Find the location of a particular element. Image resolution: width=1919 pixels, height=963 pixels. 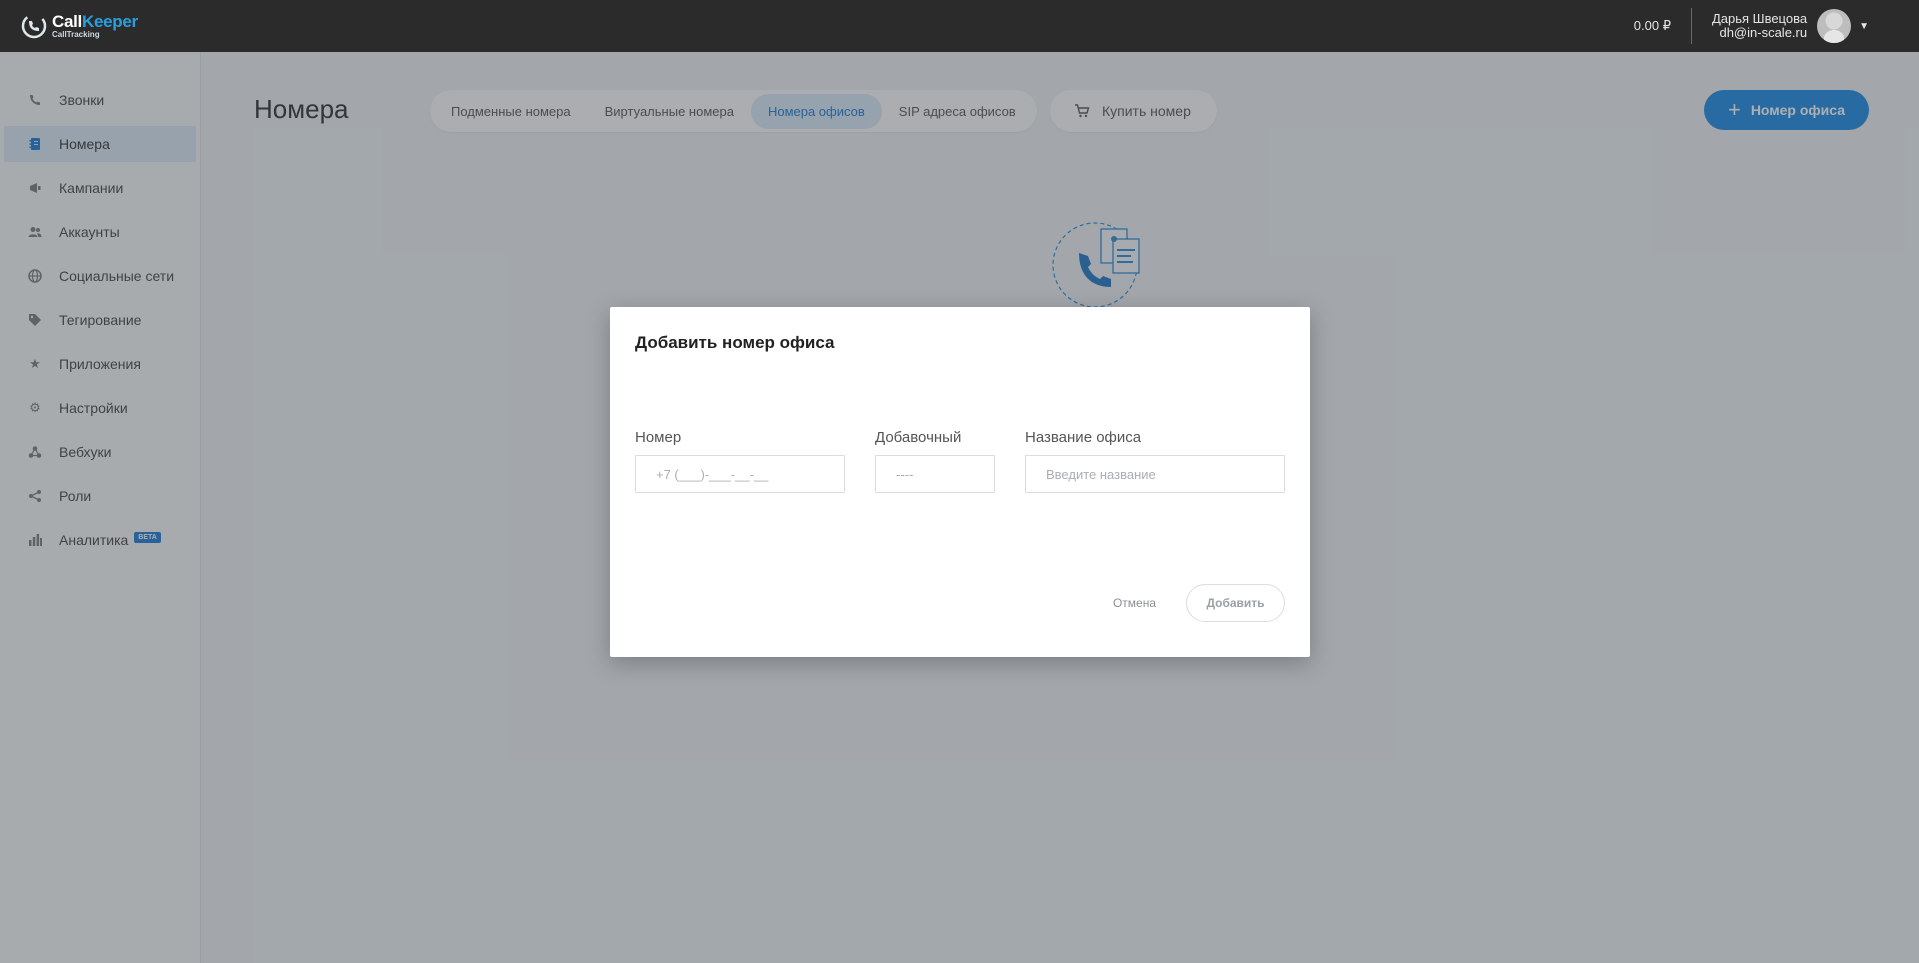

office-name-label: Название офиса is located at coordinates (1083, 437).